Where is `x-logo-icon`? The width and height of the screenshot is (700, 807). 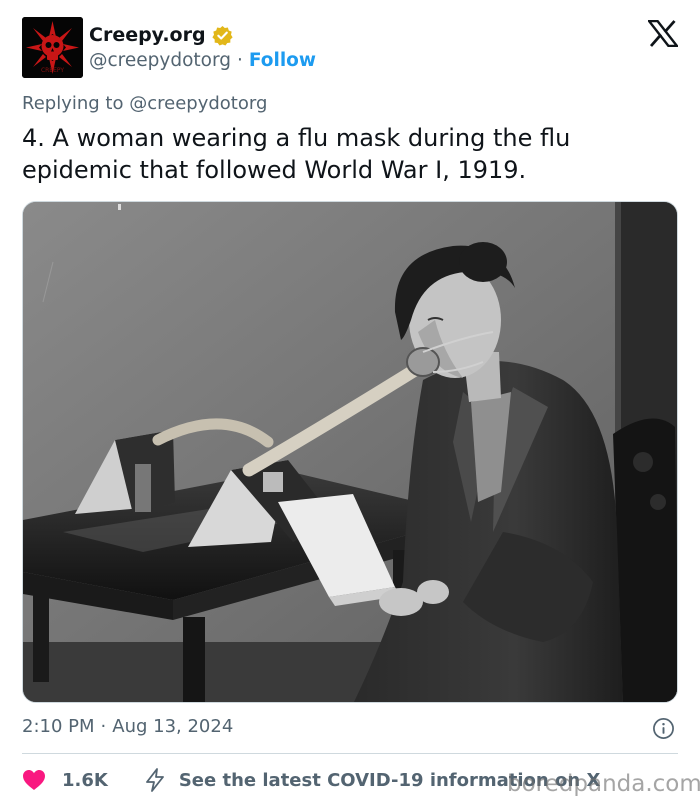 x-logo-icon is located at coordinates (663, 33).